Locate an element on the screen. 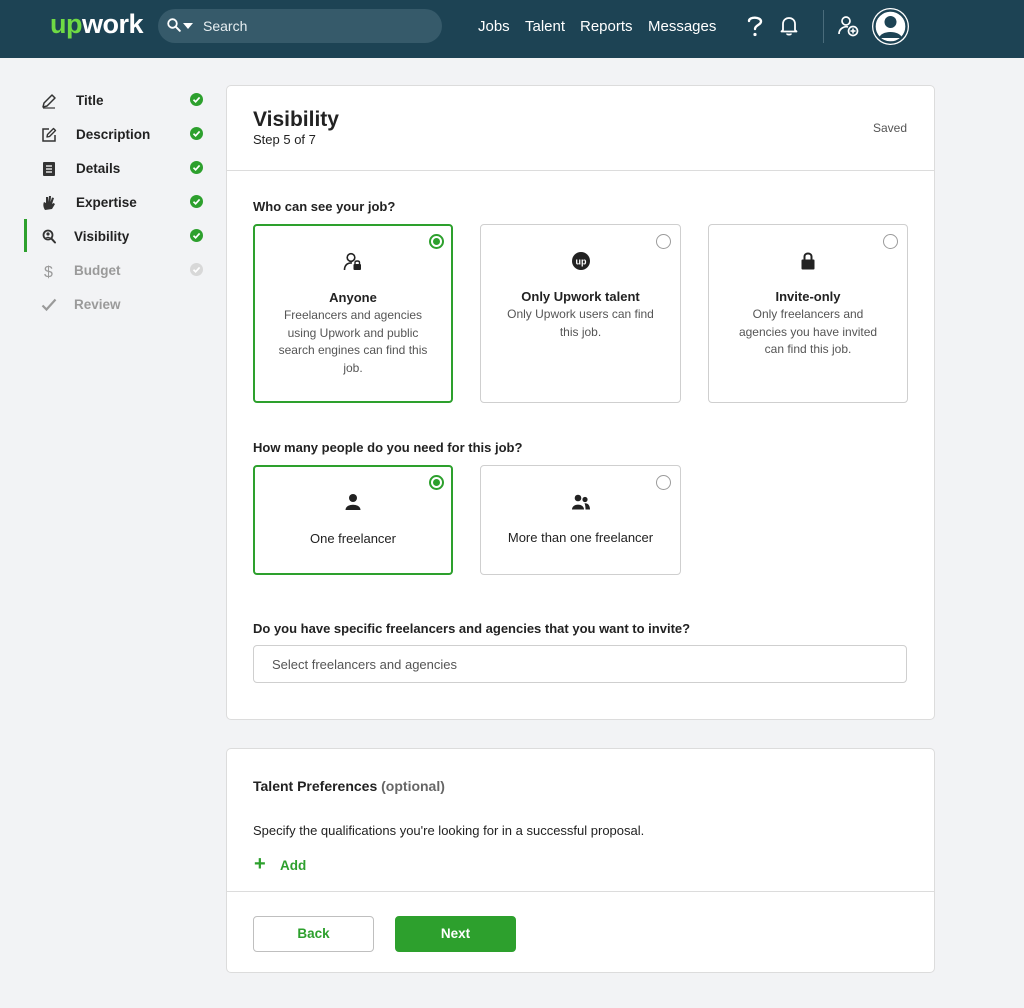  svg-text: up is located at coordinates (580, 262).